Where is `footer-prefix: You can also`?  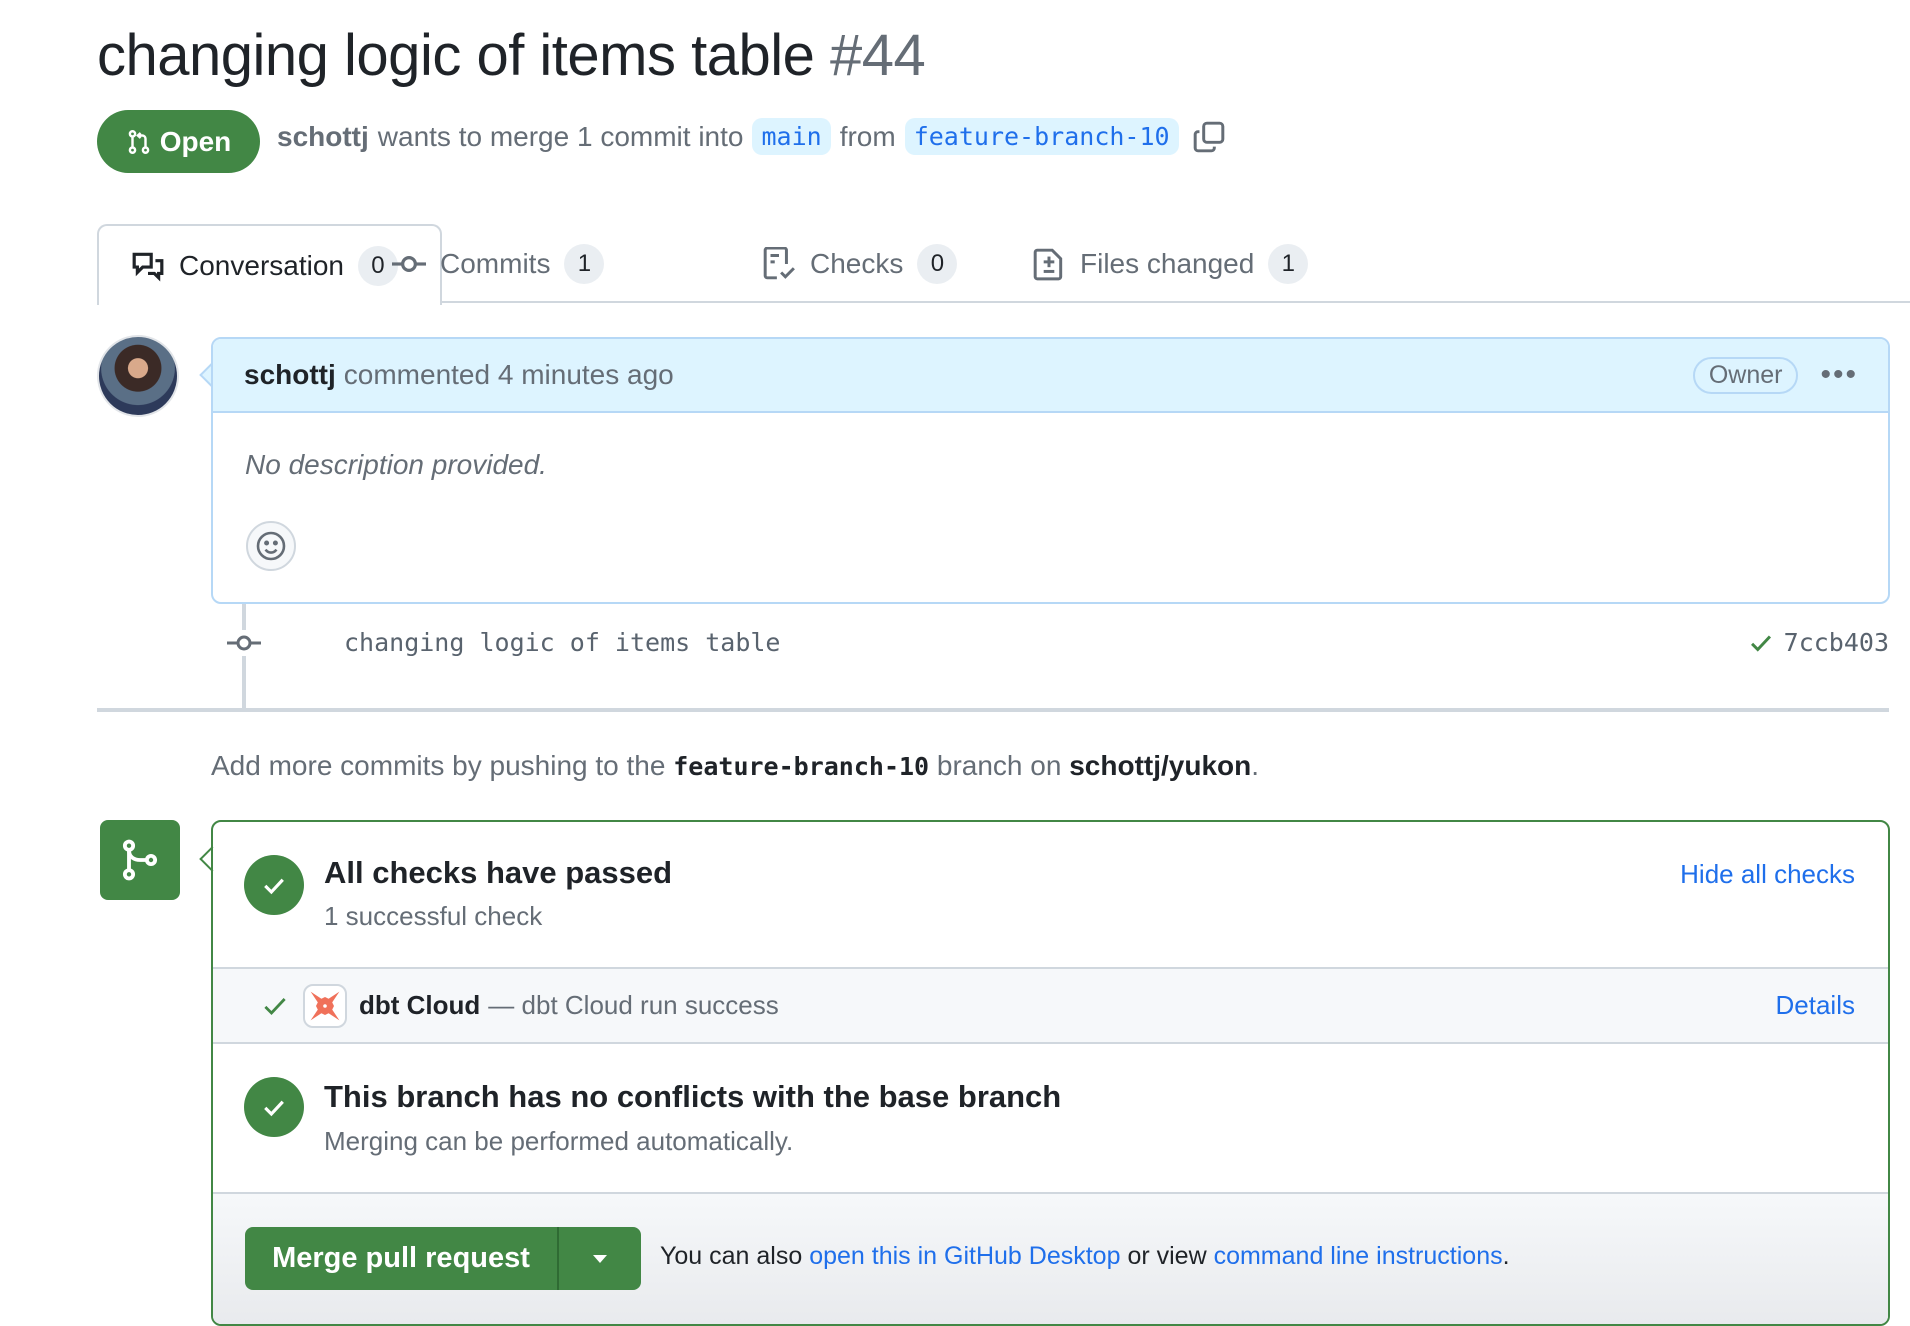 footer-prefix: You can also is located at coordinates (731, 1256).